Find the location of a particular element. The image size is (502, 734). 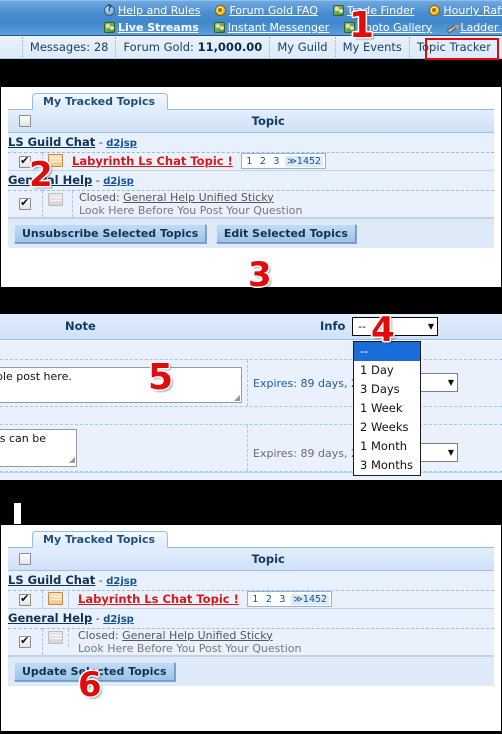

nav-link-forum-gold-faq: Forum Gold FAQ is located at coordinates (273, 10).